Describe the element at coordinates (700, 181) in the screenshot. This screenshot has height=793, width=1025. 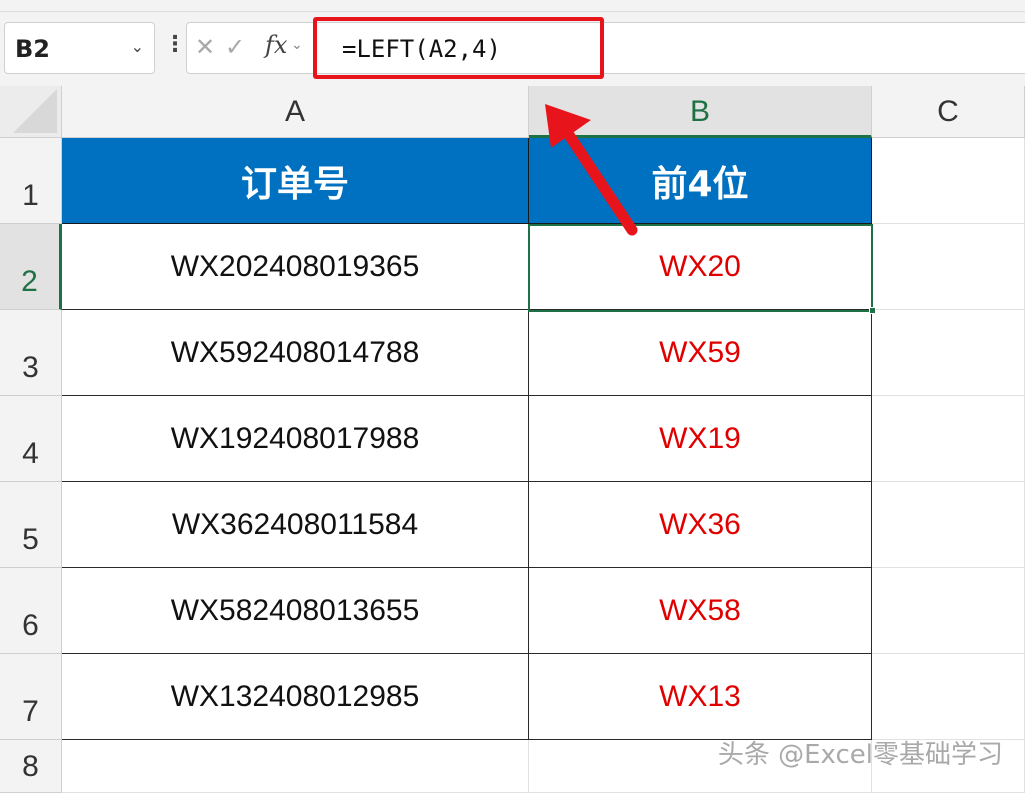
I see `cell-b1: 前4位` at that location.